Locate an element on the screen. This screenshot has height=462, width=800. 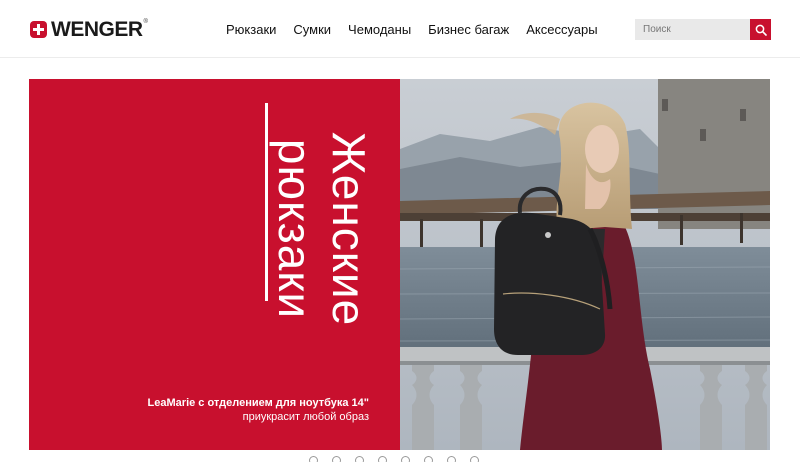
search-button is located at coordinates (760, 29).